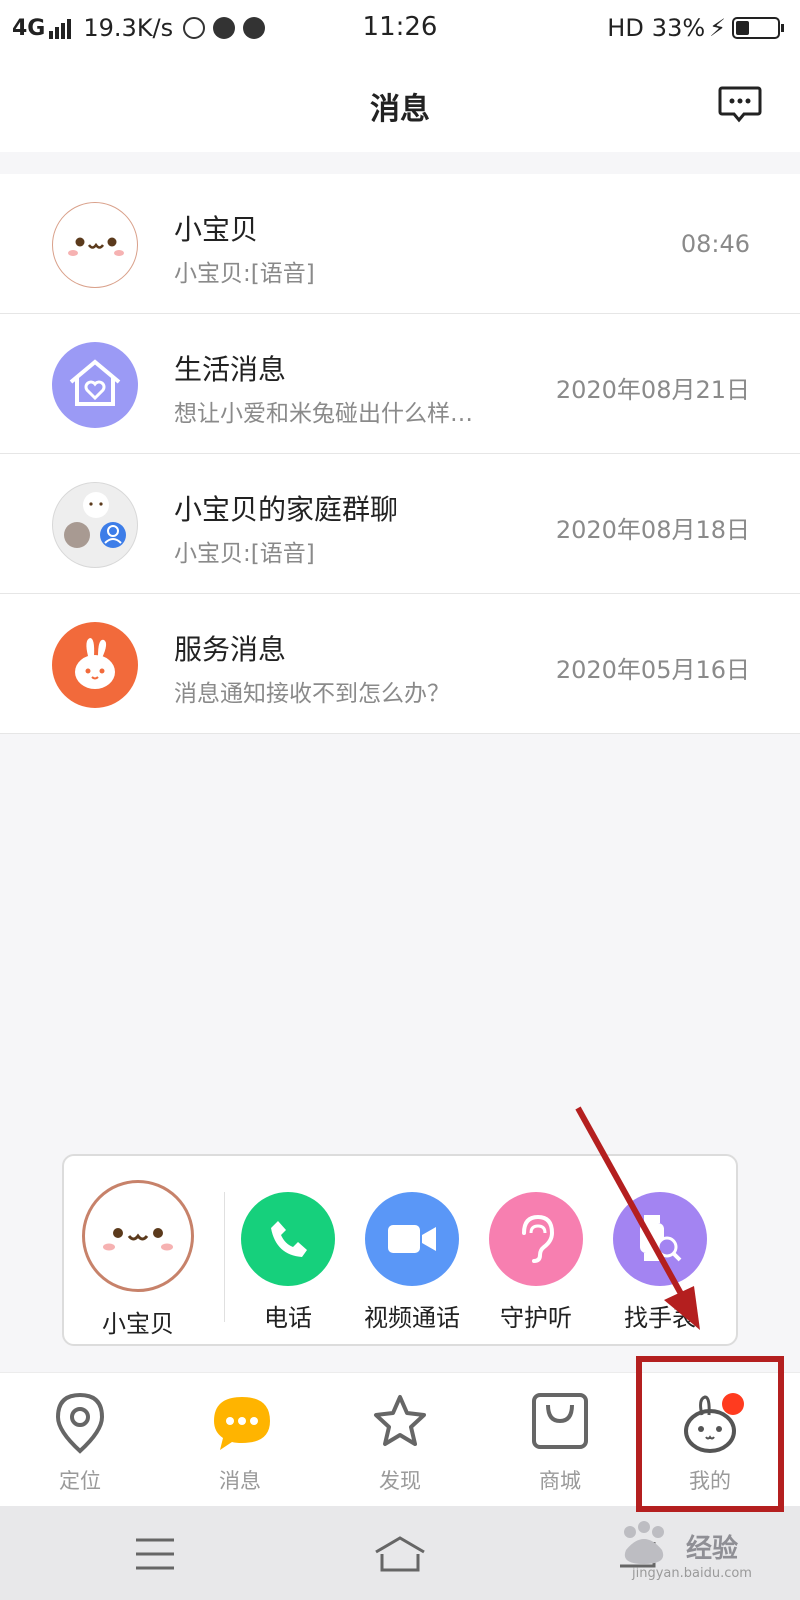 The width and height of the screenshot is (800, 1600). What do you see at coordinates (678, 28) in the screenshot?
I see `battery-percent: 33%` at bounding box center [678, 28].